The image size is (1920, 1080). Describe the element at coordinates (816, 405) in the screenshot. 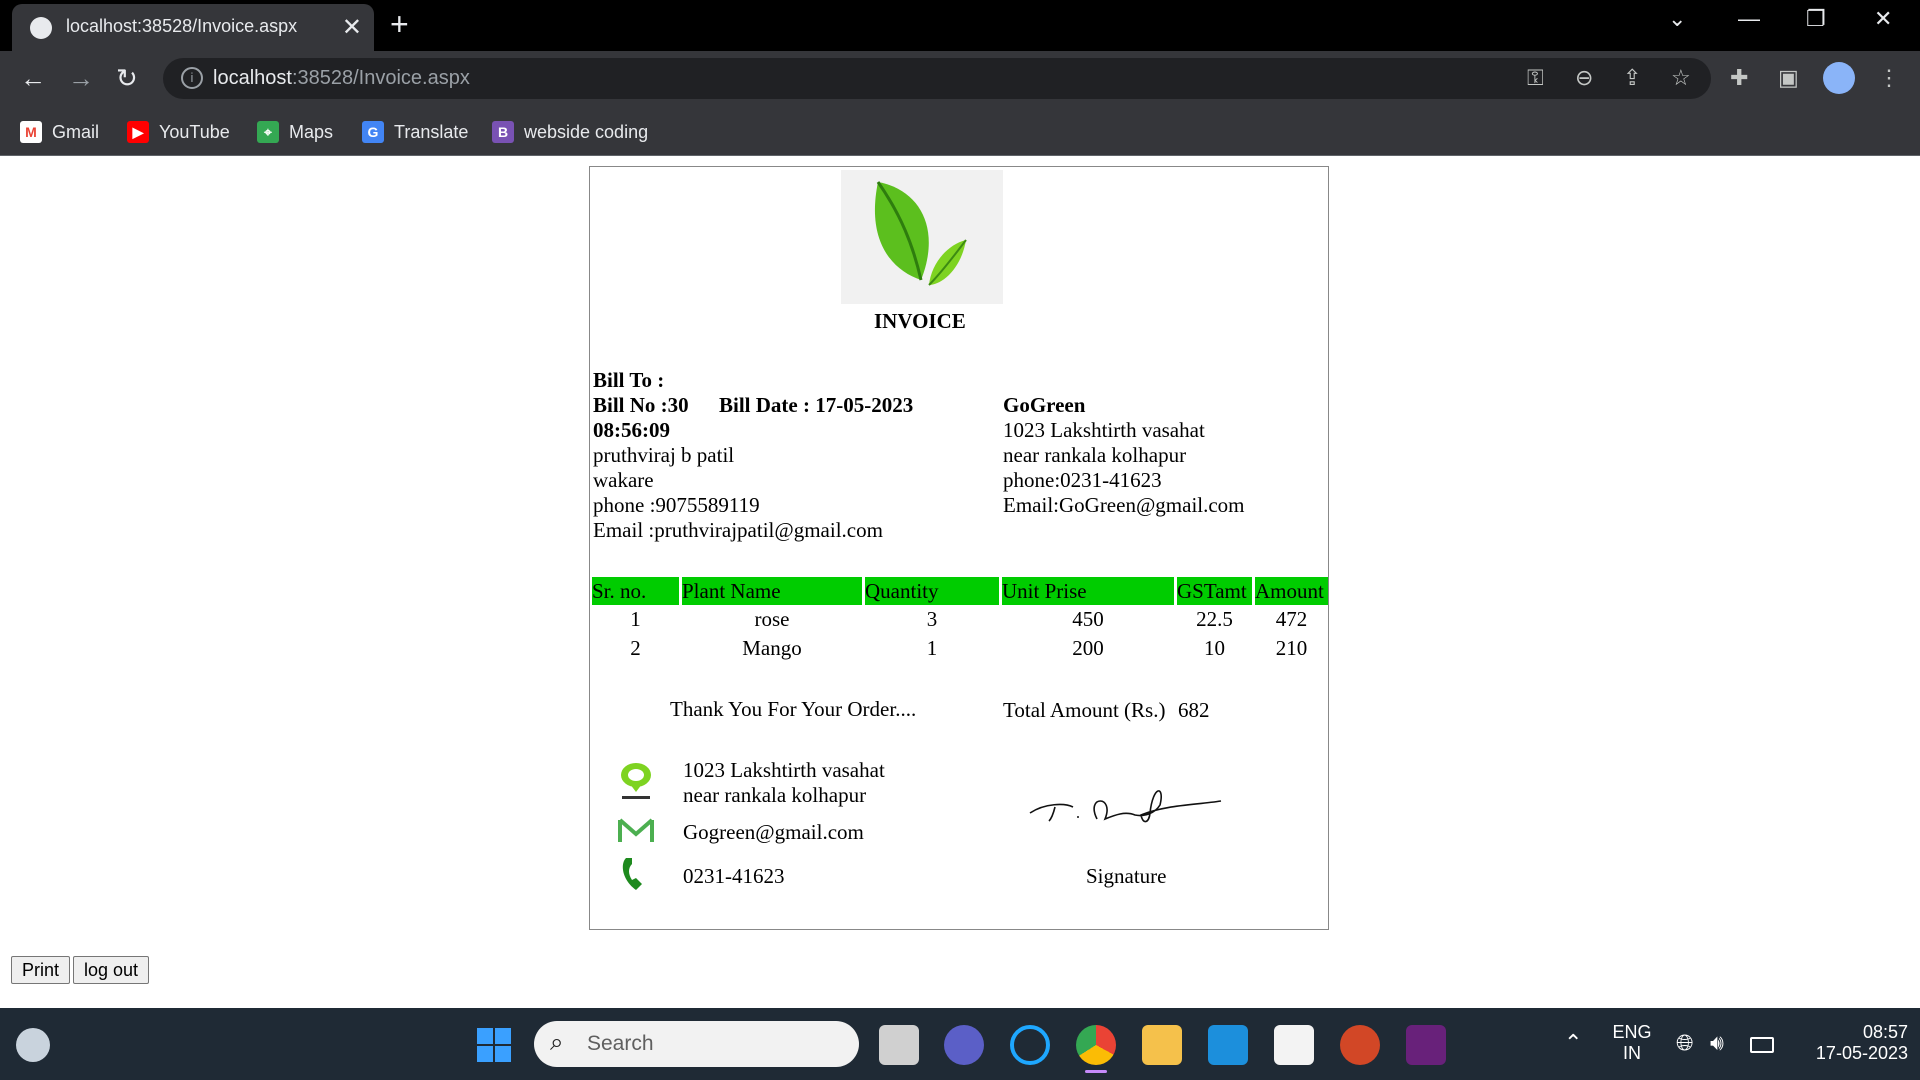

I see `bill-date: Bill Date : 17-05-2023` at that location.